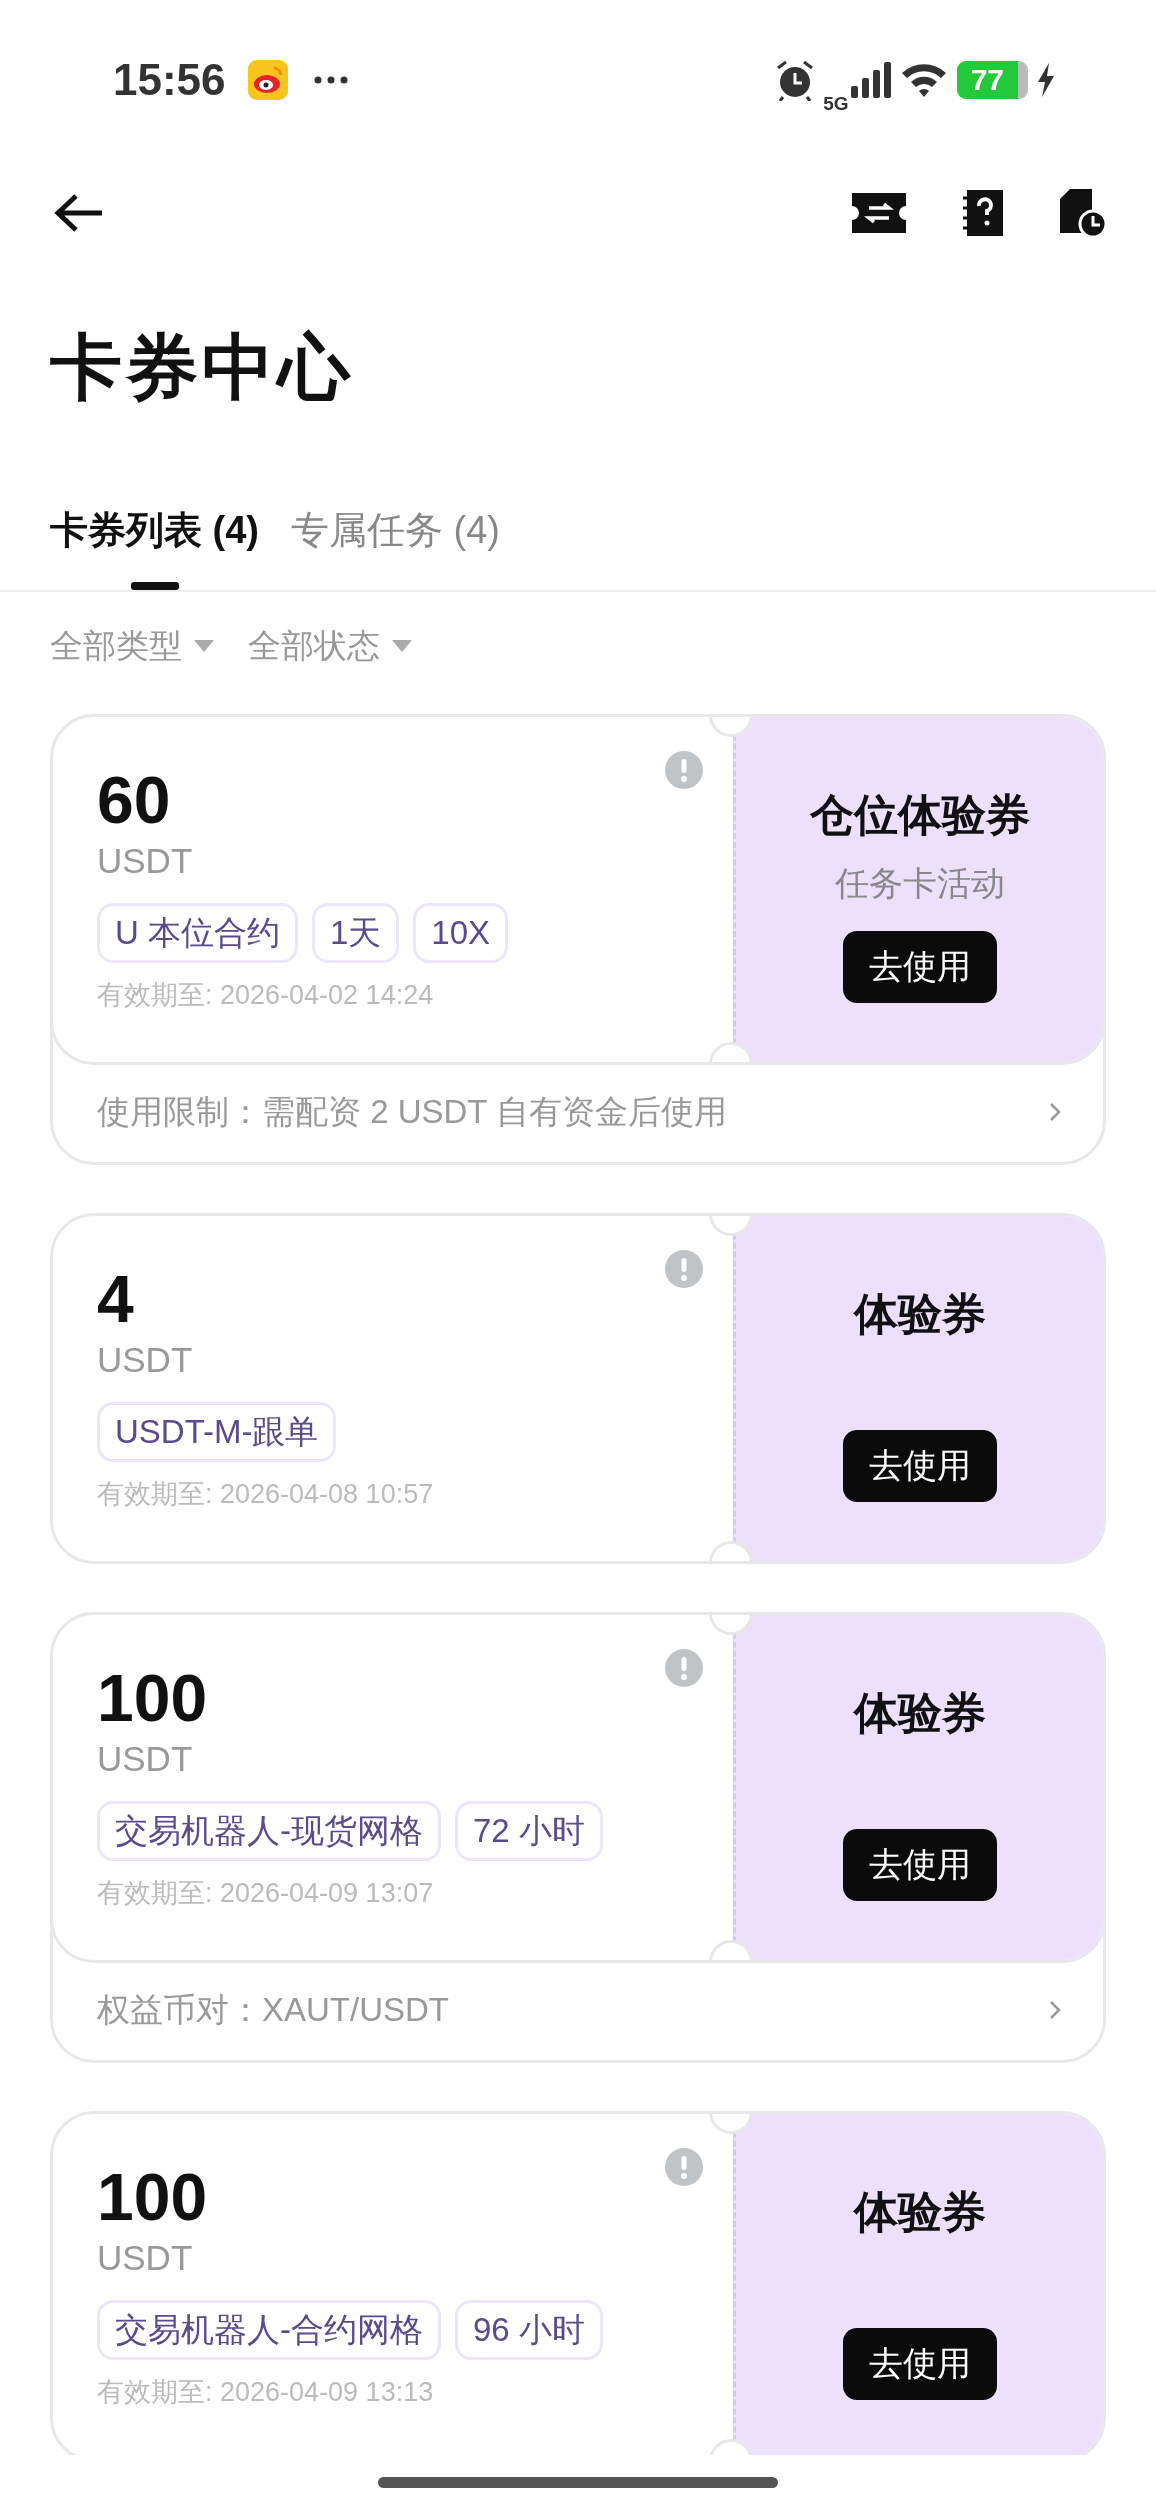 The height and width of the screenshot is (2510, 1156). What do you see at coordinates (919, 815) in the screenshot?
I see `coupon-type: 仓位体验券` at bounding box center [919, 815].